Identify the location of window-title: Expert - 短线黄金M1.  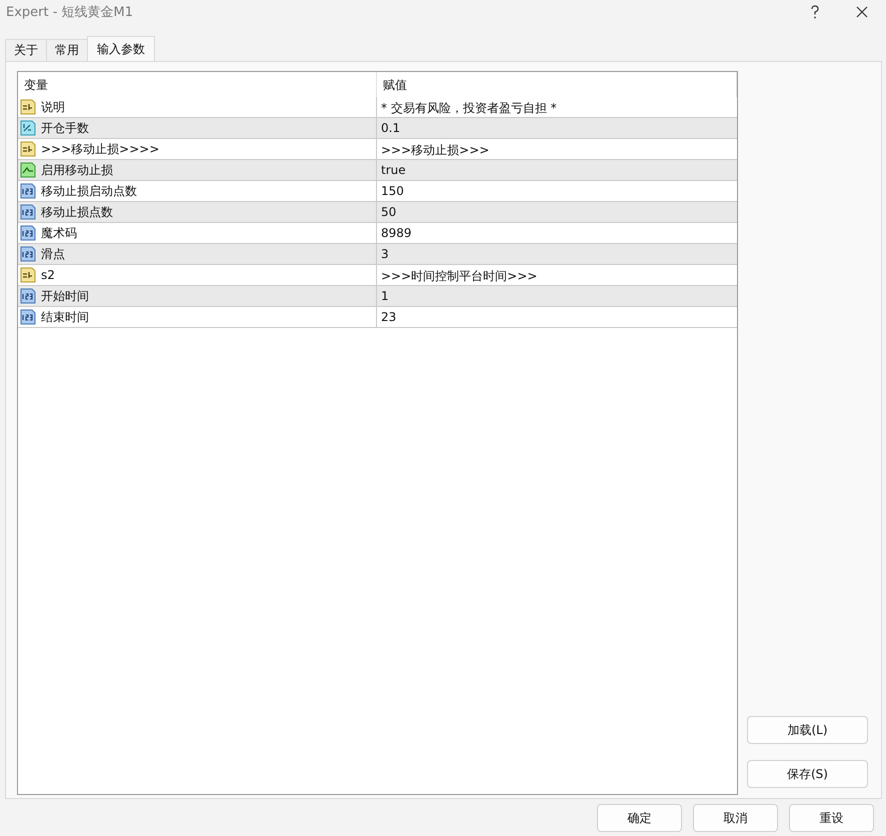
(70, 12).